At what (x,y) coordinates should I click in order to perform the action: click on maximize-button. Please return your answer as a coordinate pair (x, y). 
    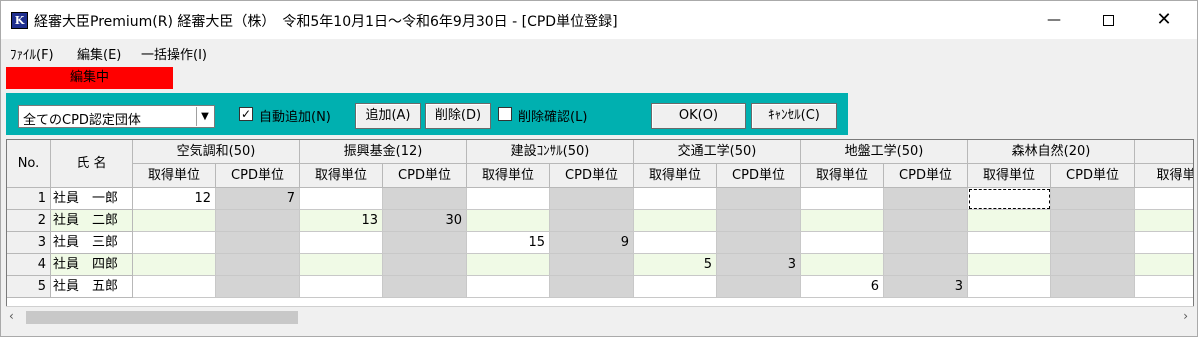
    Looking at the image, I should click on (1108, 20).